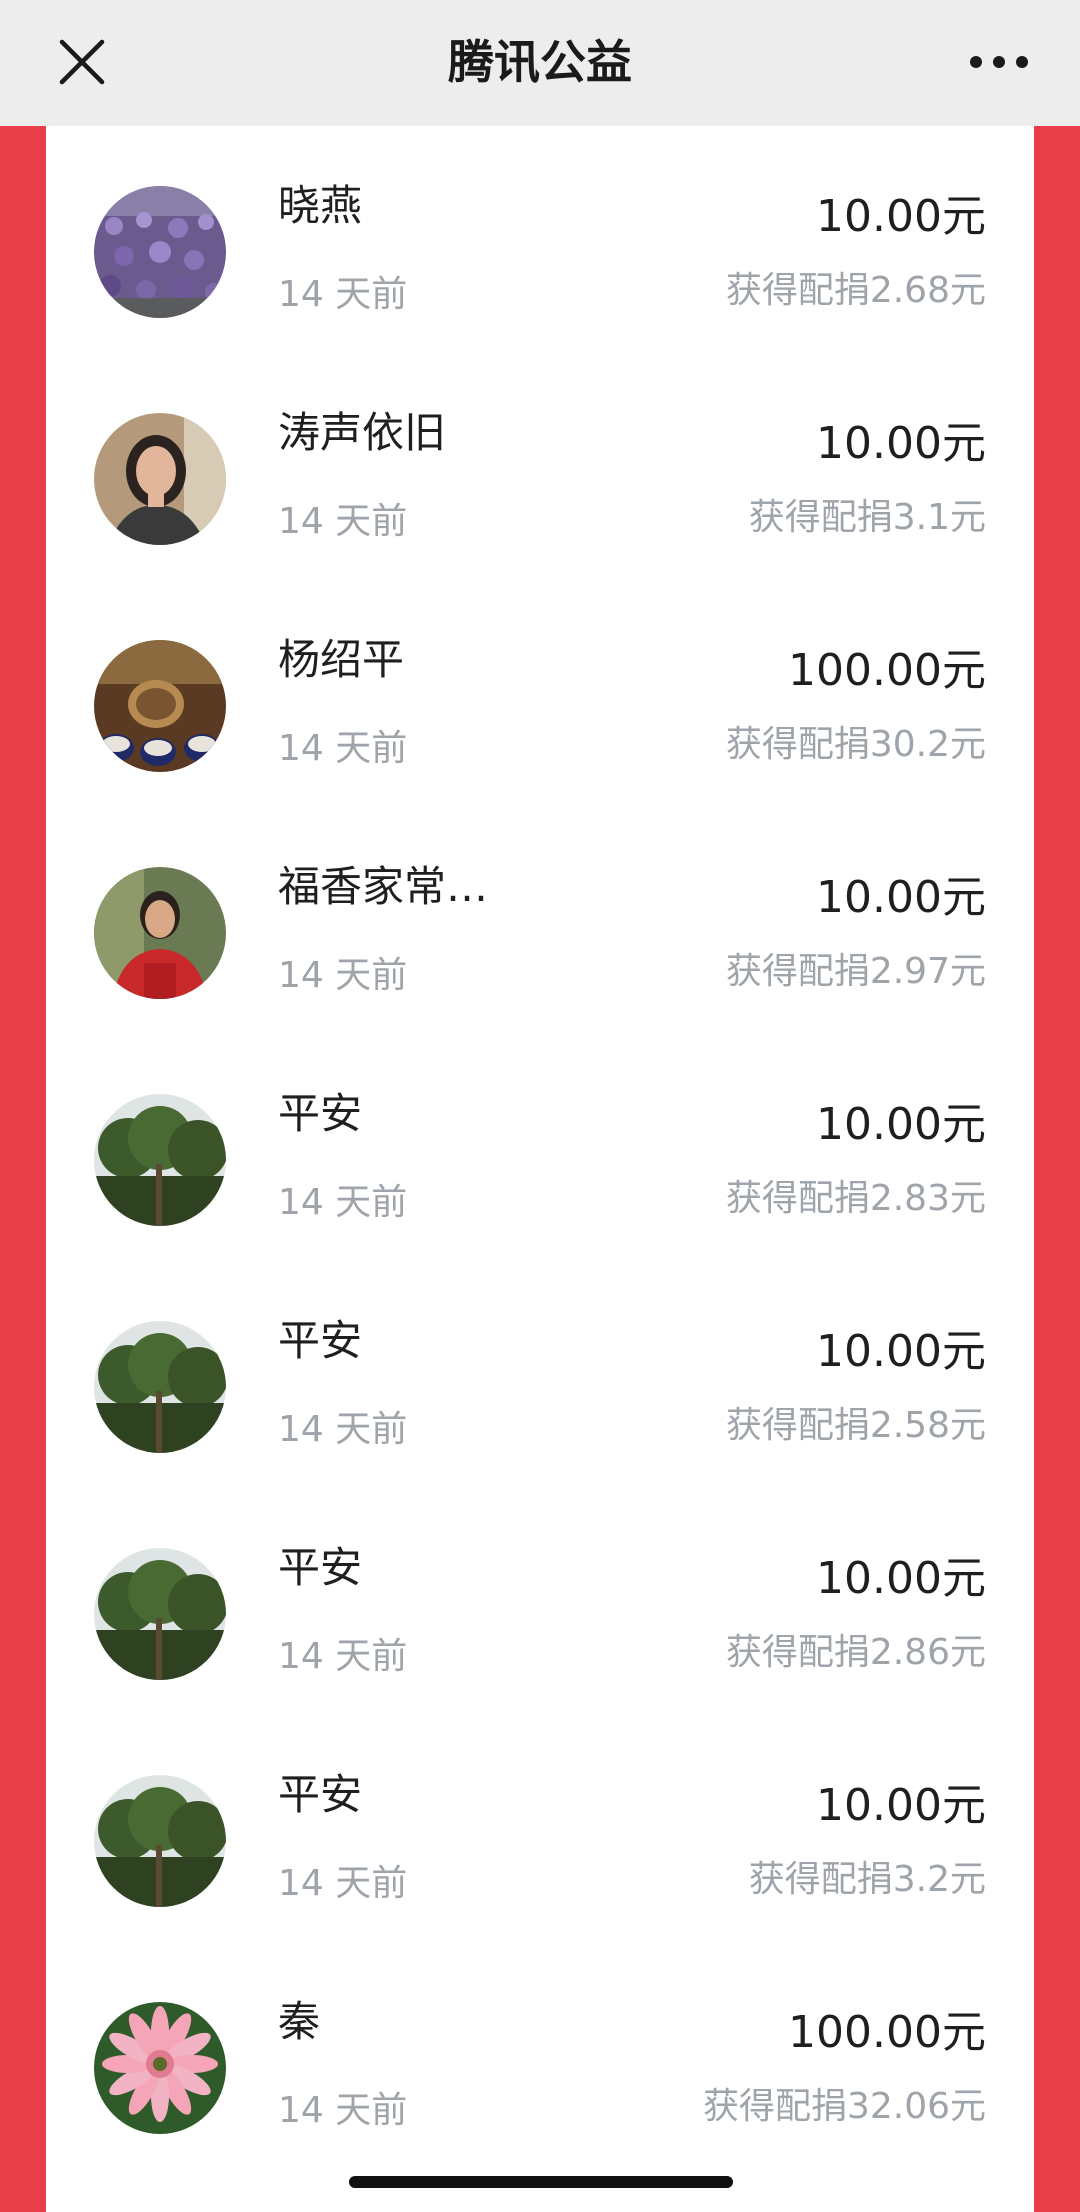 This screenshot has width=1080, height=2212. Describe the element at coordinates (855, 1198) in the screenshot. I see `matched-amount: 获得配捐2.83元` at that location.